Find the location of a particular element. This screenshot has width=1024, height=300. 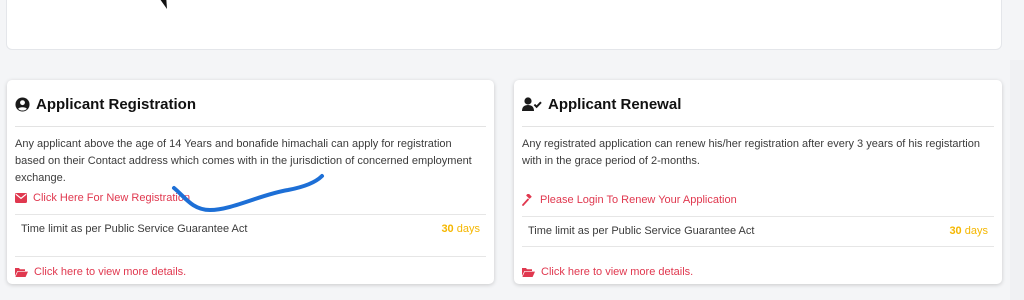

envelope-icon is located at coordinates (21, 198).